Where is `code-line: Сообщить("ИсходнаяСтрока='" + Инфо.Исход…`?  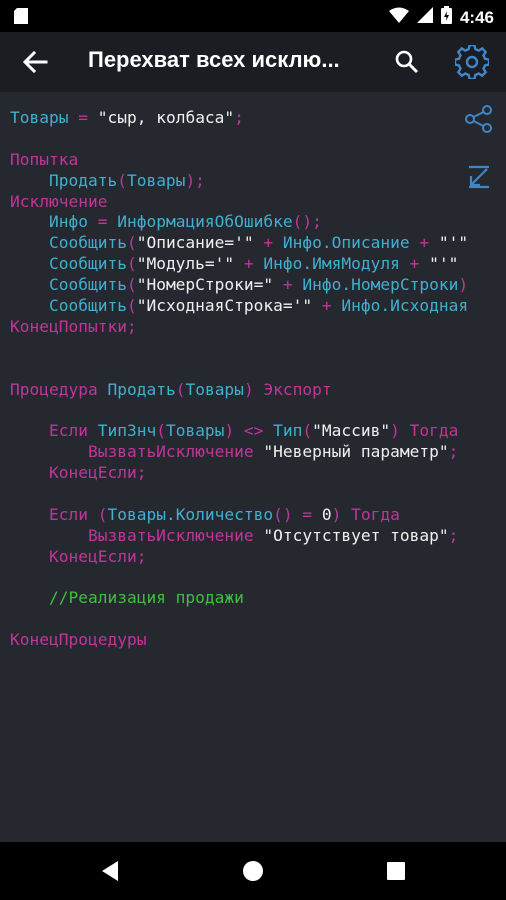
code-line: Сообщить("ИсходнаяСтрока='" + Инфо.Исход… is located at coordinates (239, 306).